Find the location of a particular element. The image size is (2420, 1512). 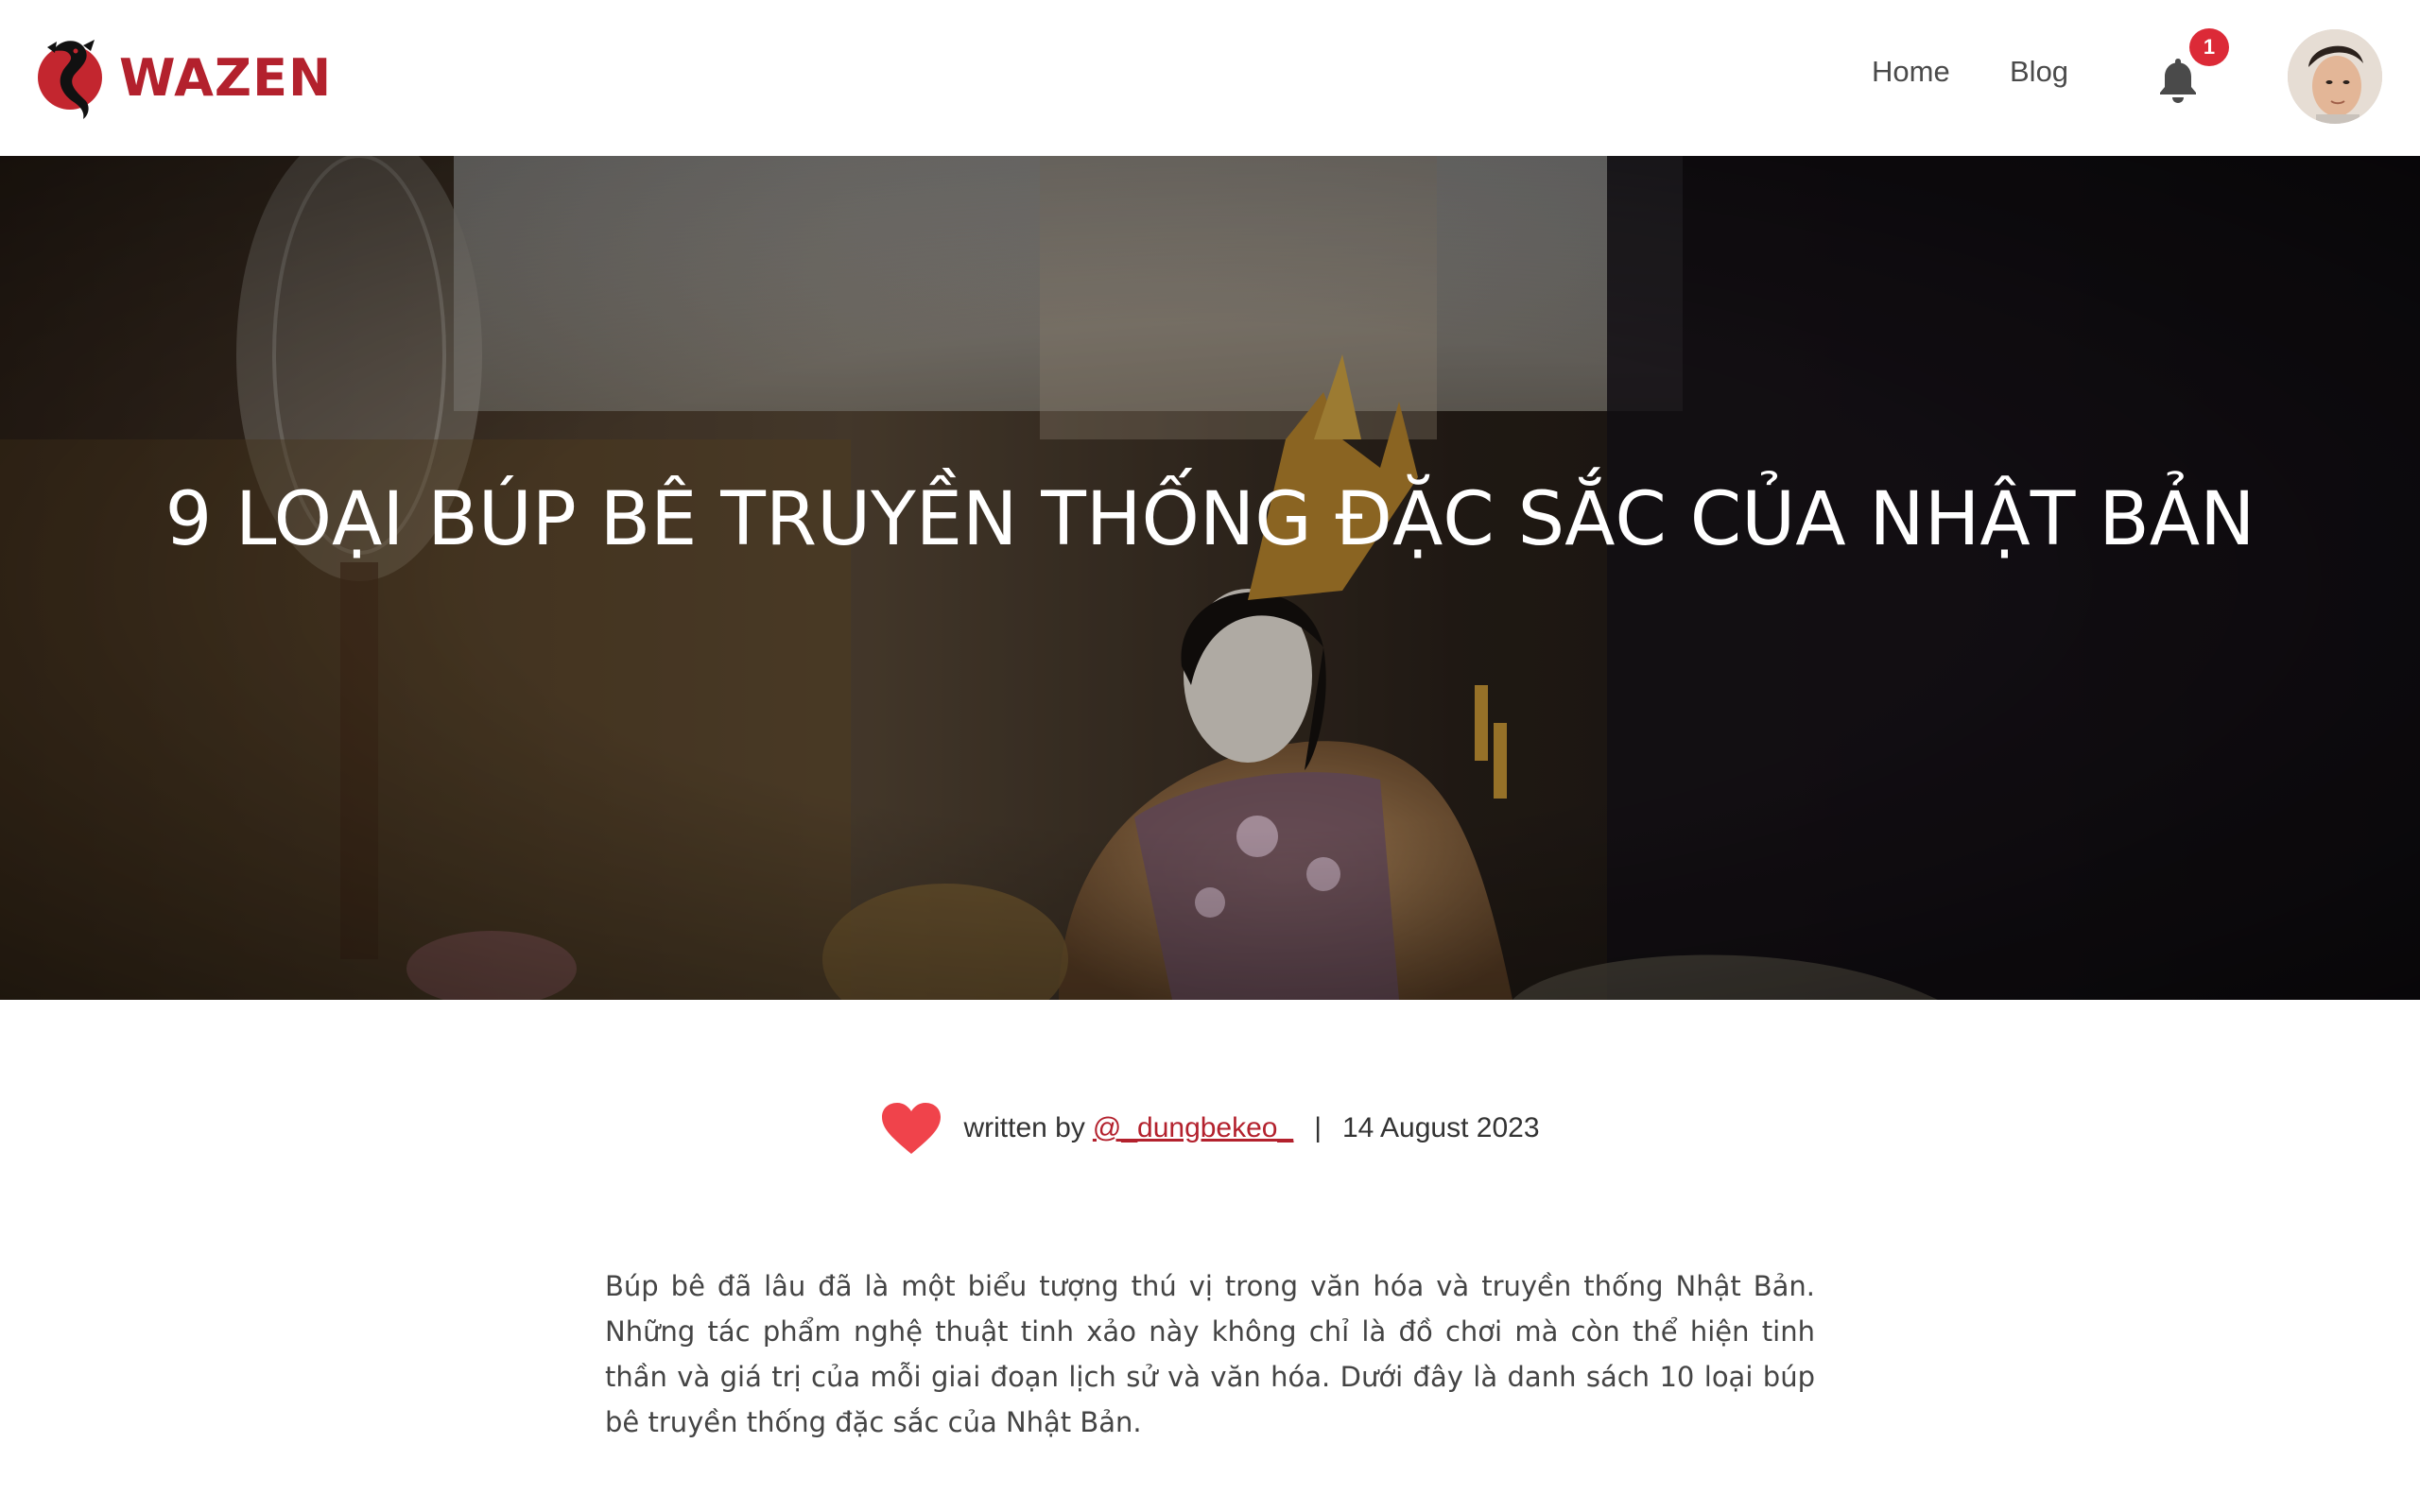

nav-blog-link: Blog is located at coordinates (2039, 72).